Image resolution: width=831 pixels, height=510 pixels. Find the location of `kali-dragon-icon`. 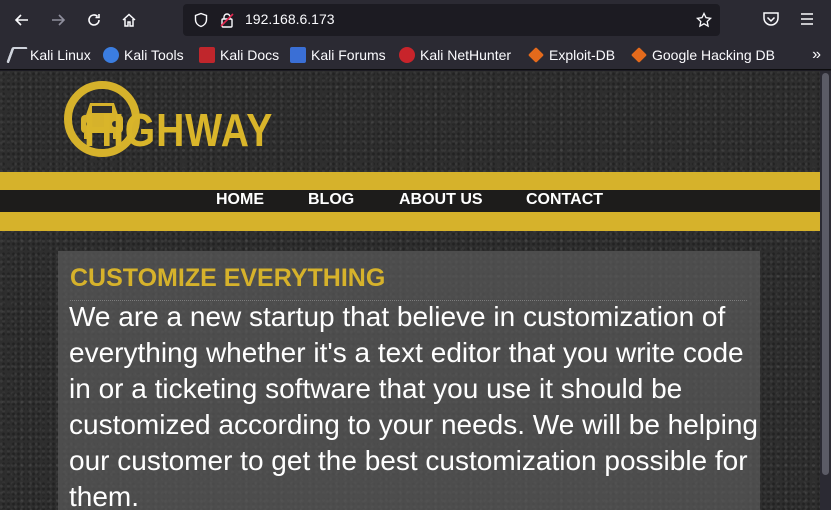

kali-dragon-icon is located at coordinates (17, 55).